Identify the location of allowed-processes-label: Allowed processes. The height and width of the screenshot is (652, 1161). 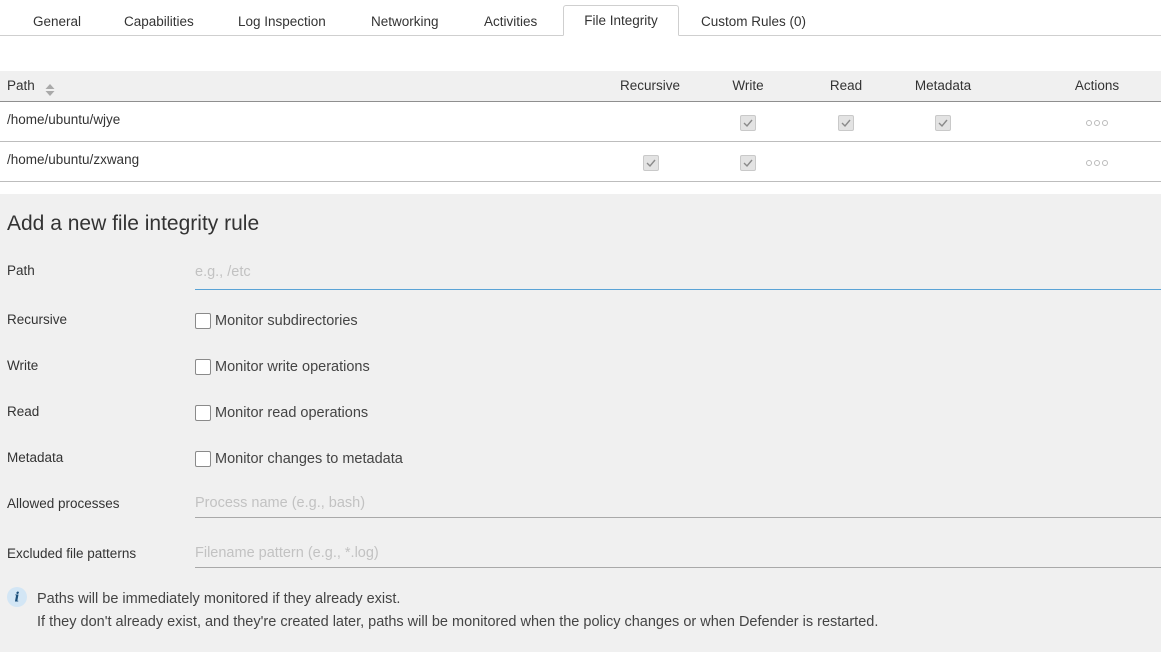
(63, 503).